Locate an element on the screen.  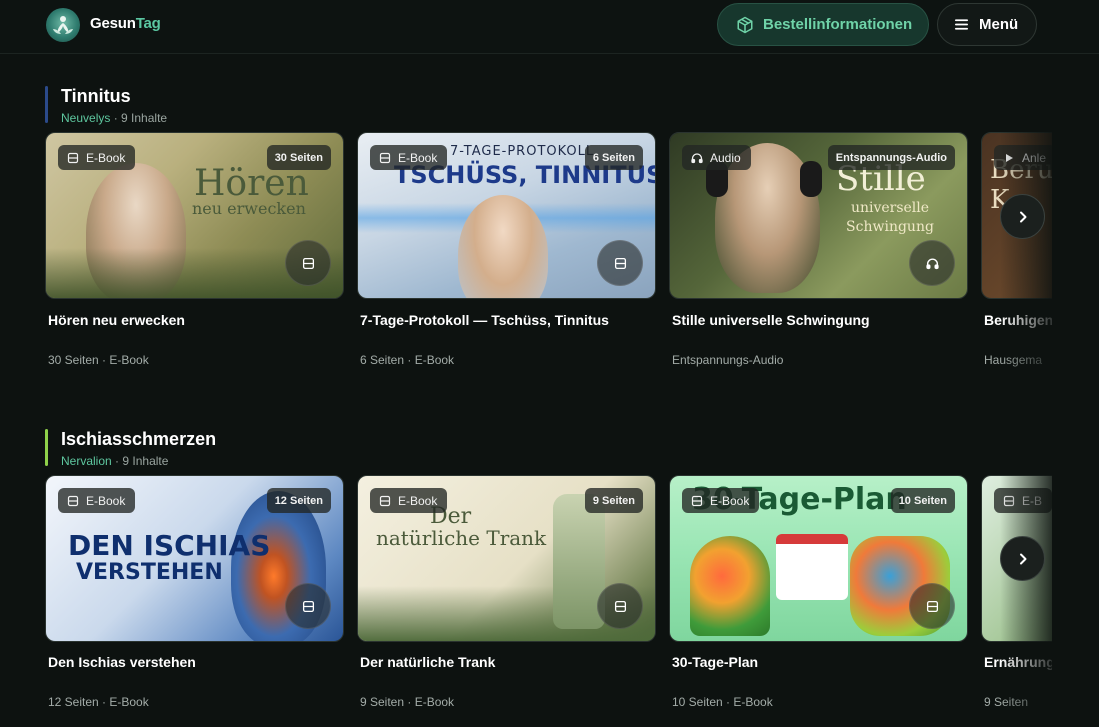
content-type-badge: E-B is located at coordinates (1023, 500).